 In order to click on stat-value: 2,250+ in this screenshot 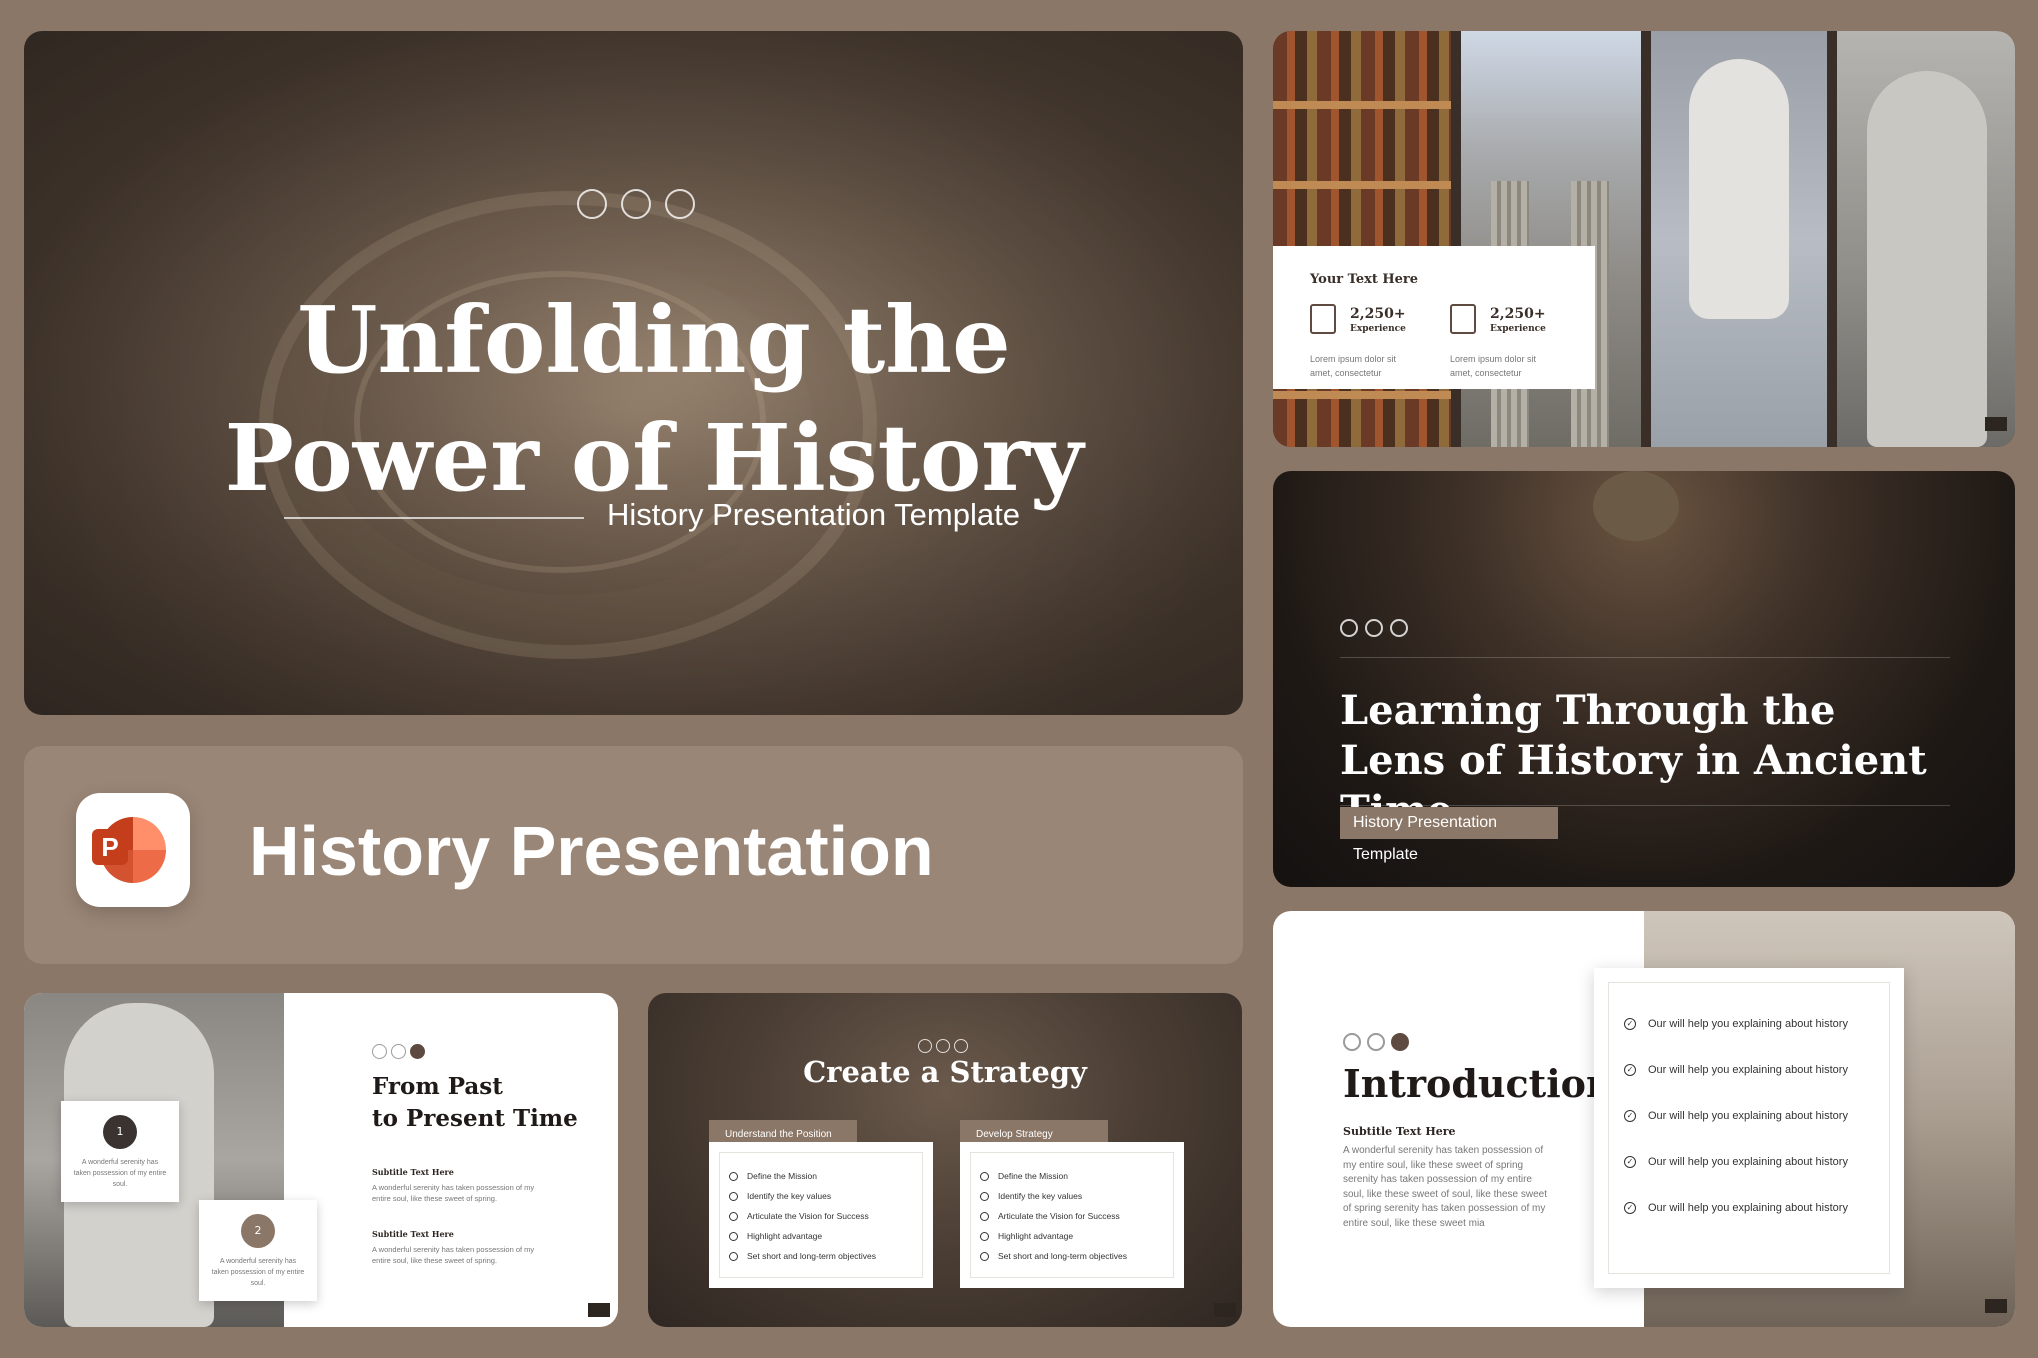, I will do `click(1378, 314)`.